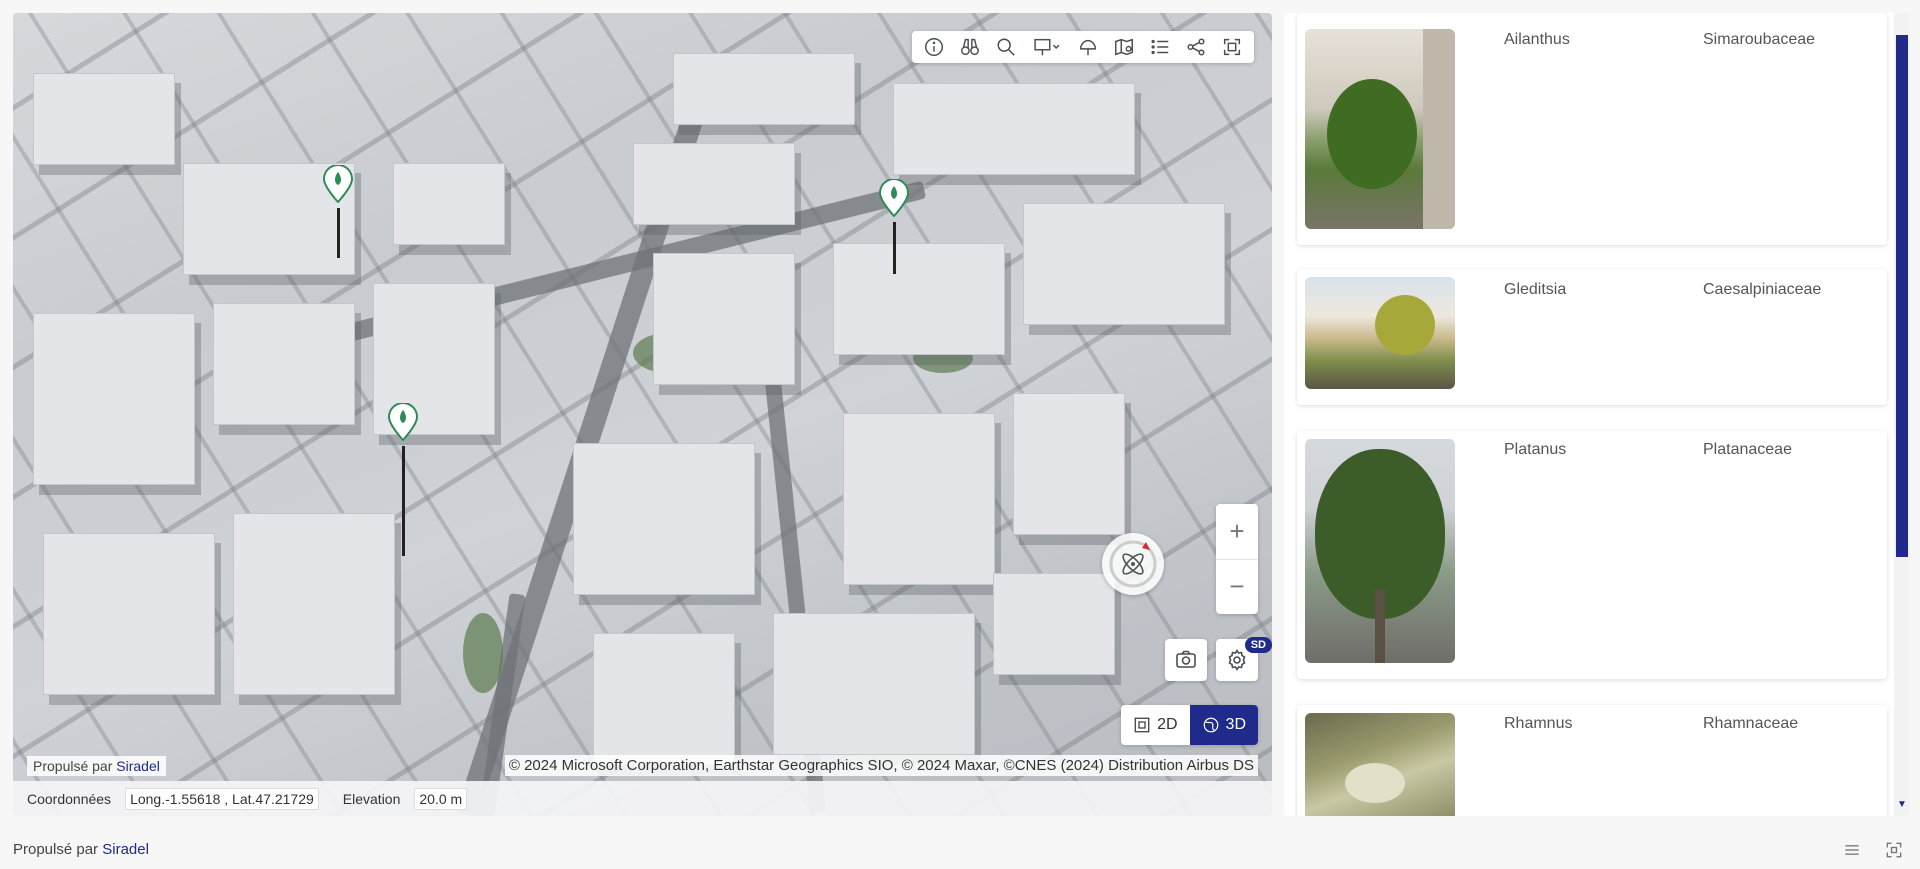  What do you see at coordinates (1762, 289) in the screenshot?
I see `tree-family: Caesalpiniaceae` at bounding box center [1762, 289].